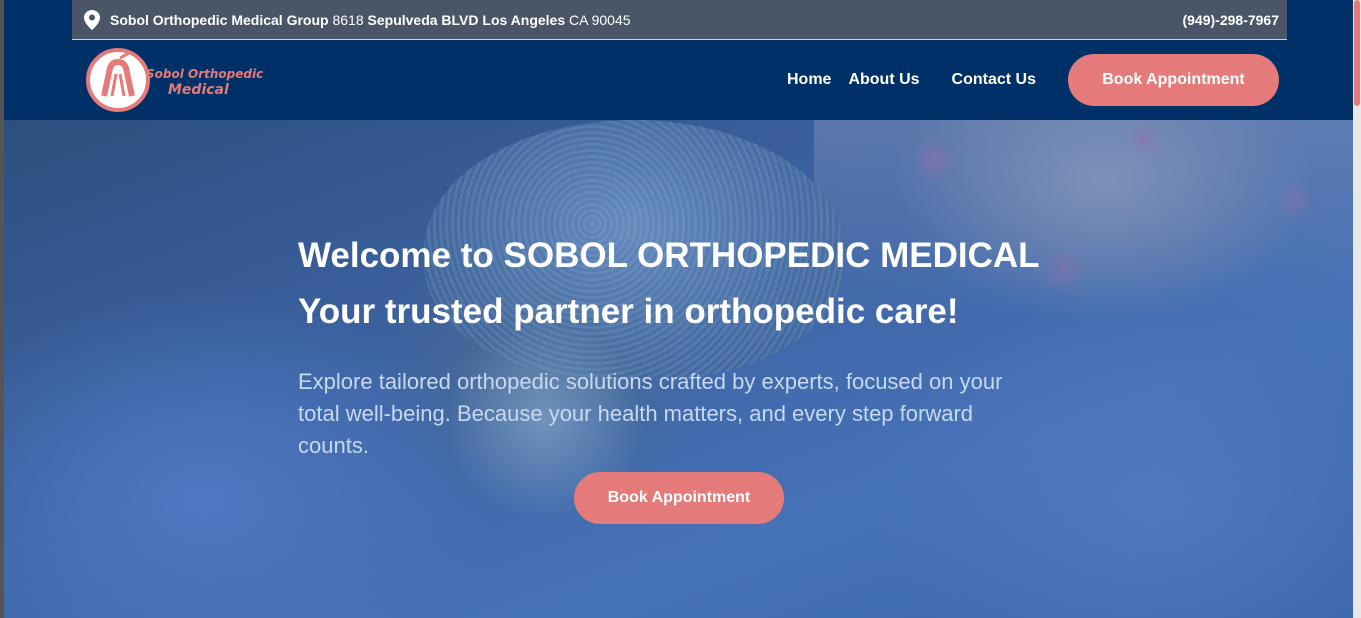 This screenshot has height=618, width=1361. Describe the element at coordinates (628, 311) in the screenshot. I see `hero-title-line2: Your trusted partner in orthopedic care!` at that location.